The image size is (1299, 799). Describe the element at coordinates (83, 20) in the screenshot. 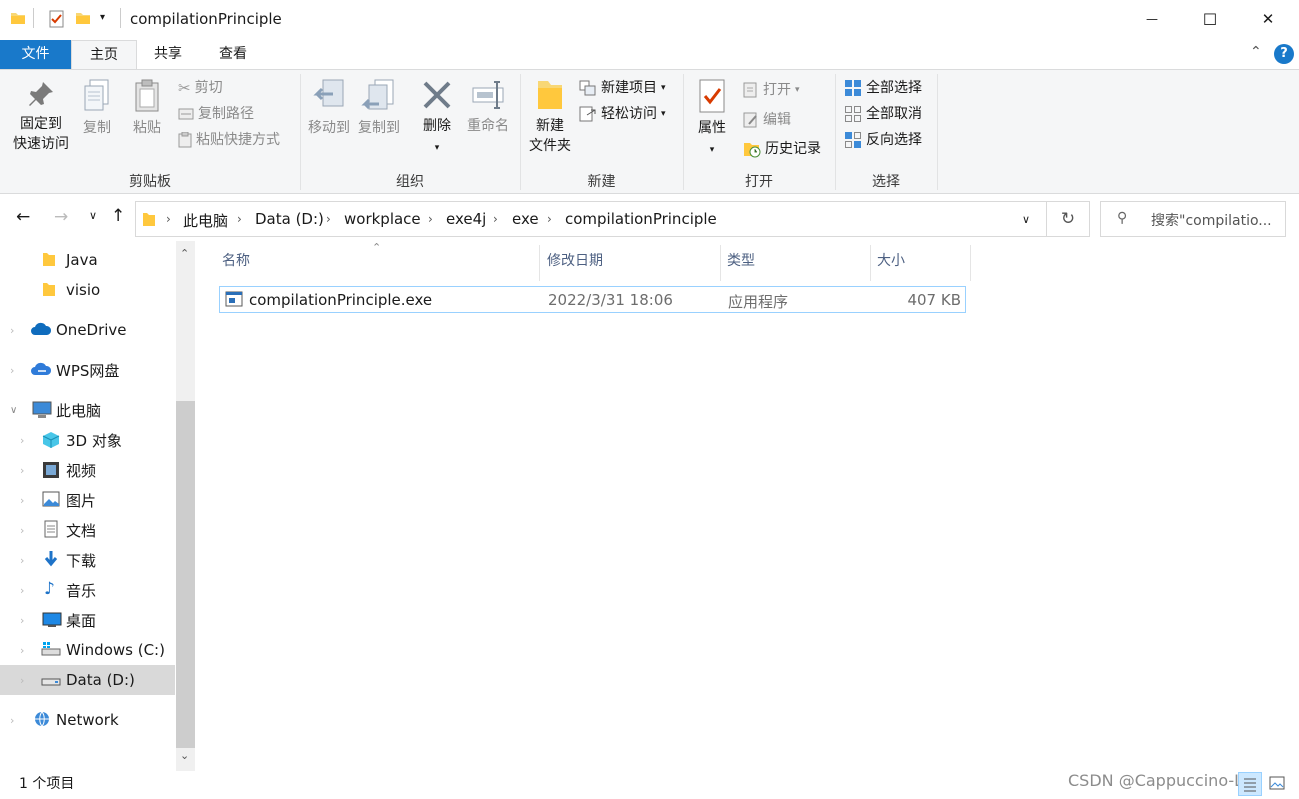

I see `new-folder-quick-icon` at that location.